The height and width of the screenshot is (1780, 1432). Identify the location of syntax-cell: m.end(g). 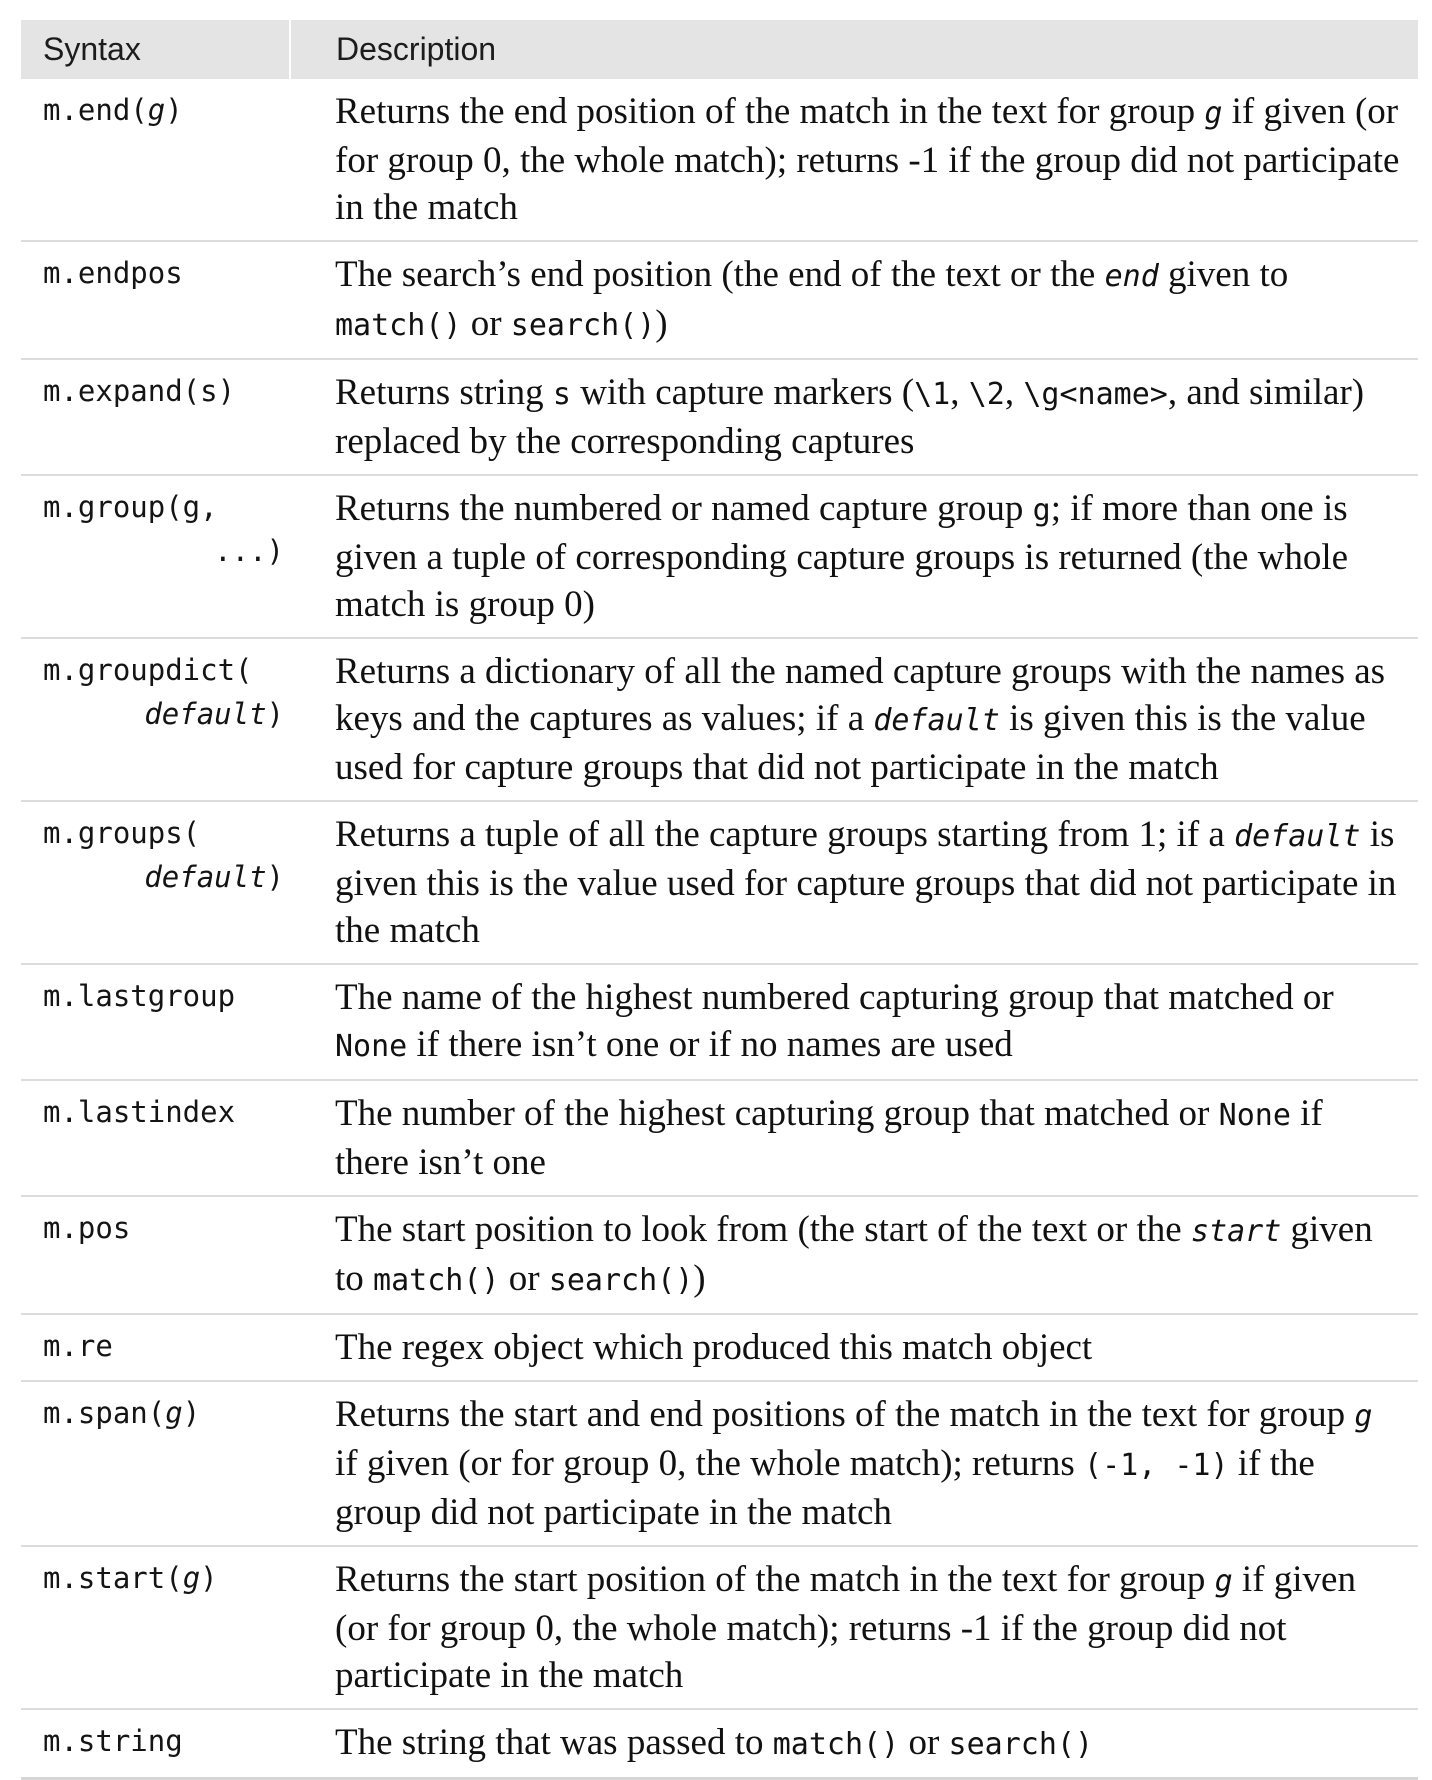
(155, 160).